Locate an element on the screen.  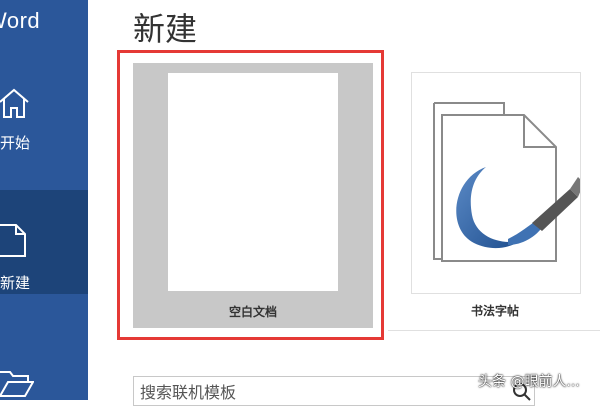
template-label: 空白文档 is located at coordinates (252, 312).